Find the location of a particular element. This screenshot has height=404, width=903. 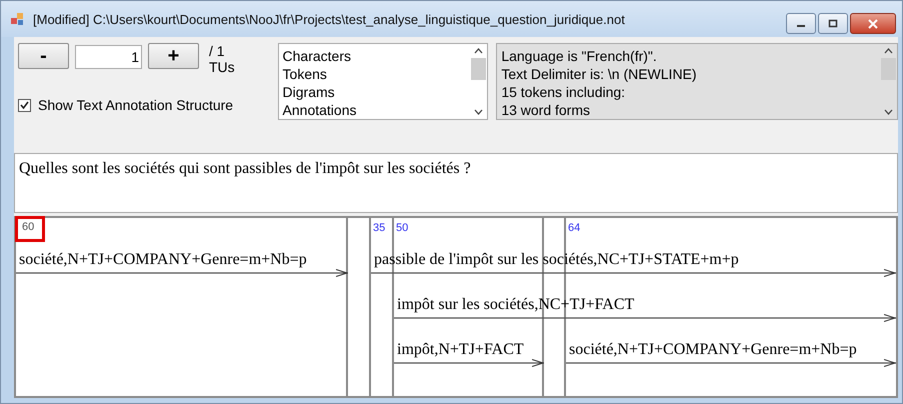

list-item: Digrams is located at coordinates (374, 92).